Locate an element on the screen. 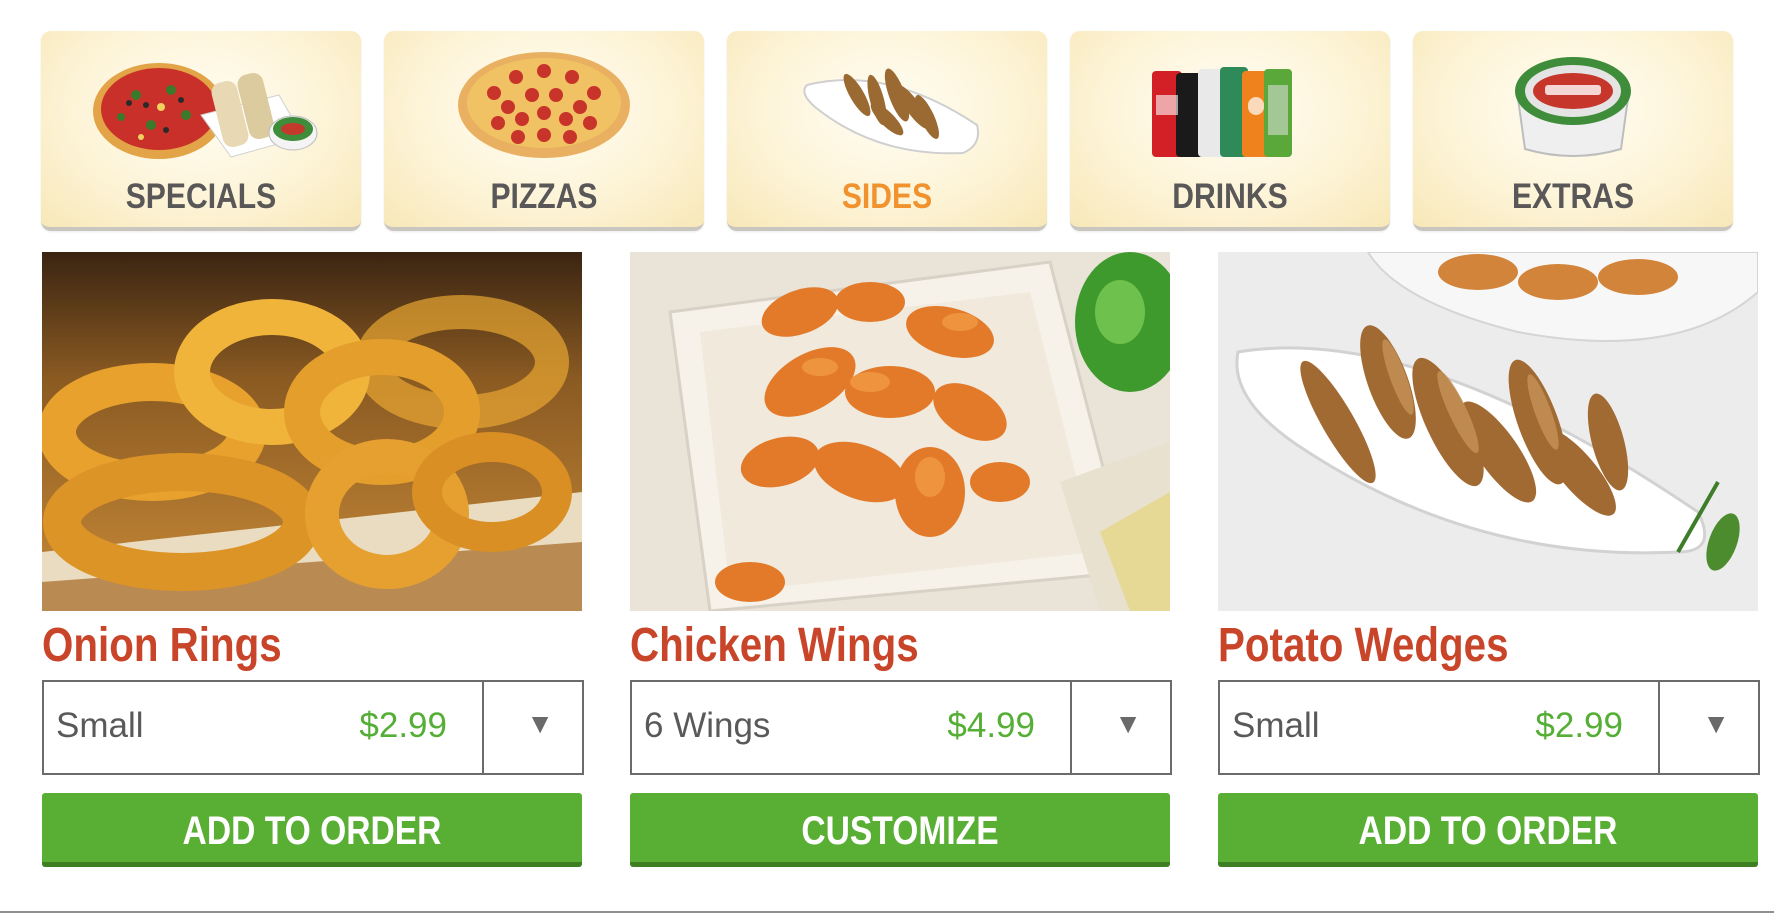  chicken-wings-photo is located at coordinates (900, 431).